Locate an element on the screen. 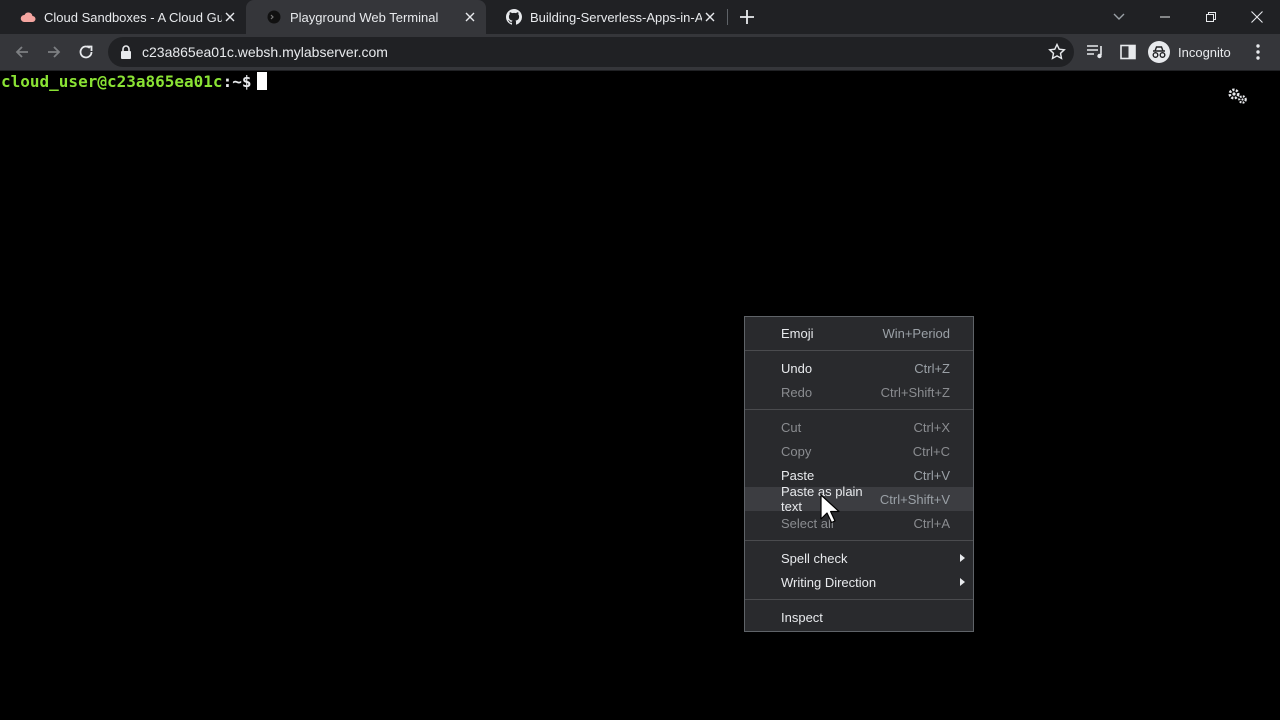 The width and height of the screenshot is (1280, 720). tab-playground-web-terminal: Playground Web Terminal is located at coordinates (366, 17).